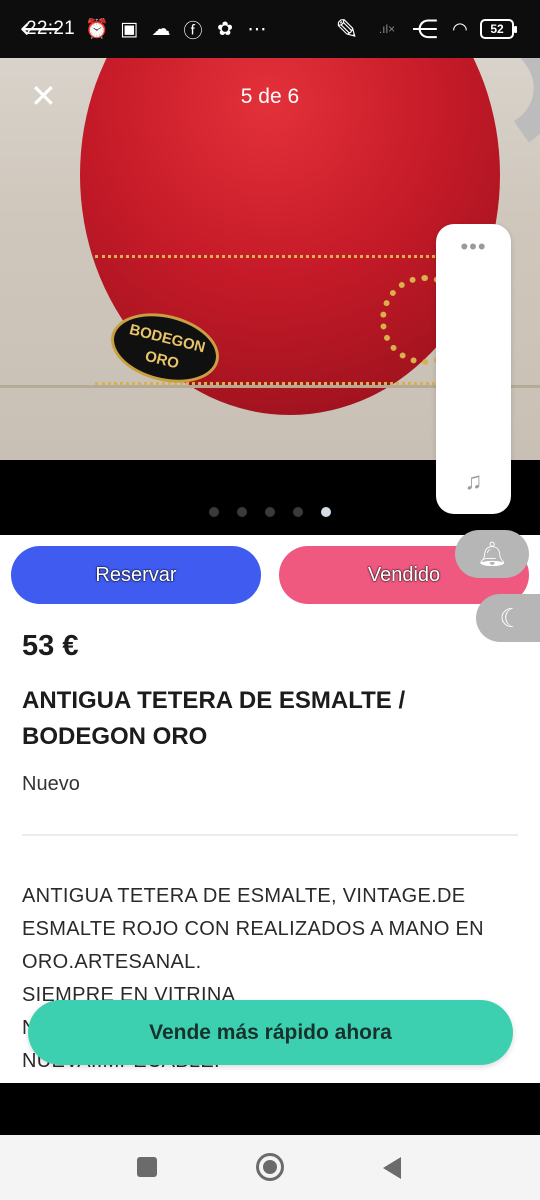  I want to click on gallery-dot-active, so click(326, 512).